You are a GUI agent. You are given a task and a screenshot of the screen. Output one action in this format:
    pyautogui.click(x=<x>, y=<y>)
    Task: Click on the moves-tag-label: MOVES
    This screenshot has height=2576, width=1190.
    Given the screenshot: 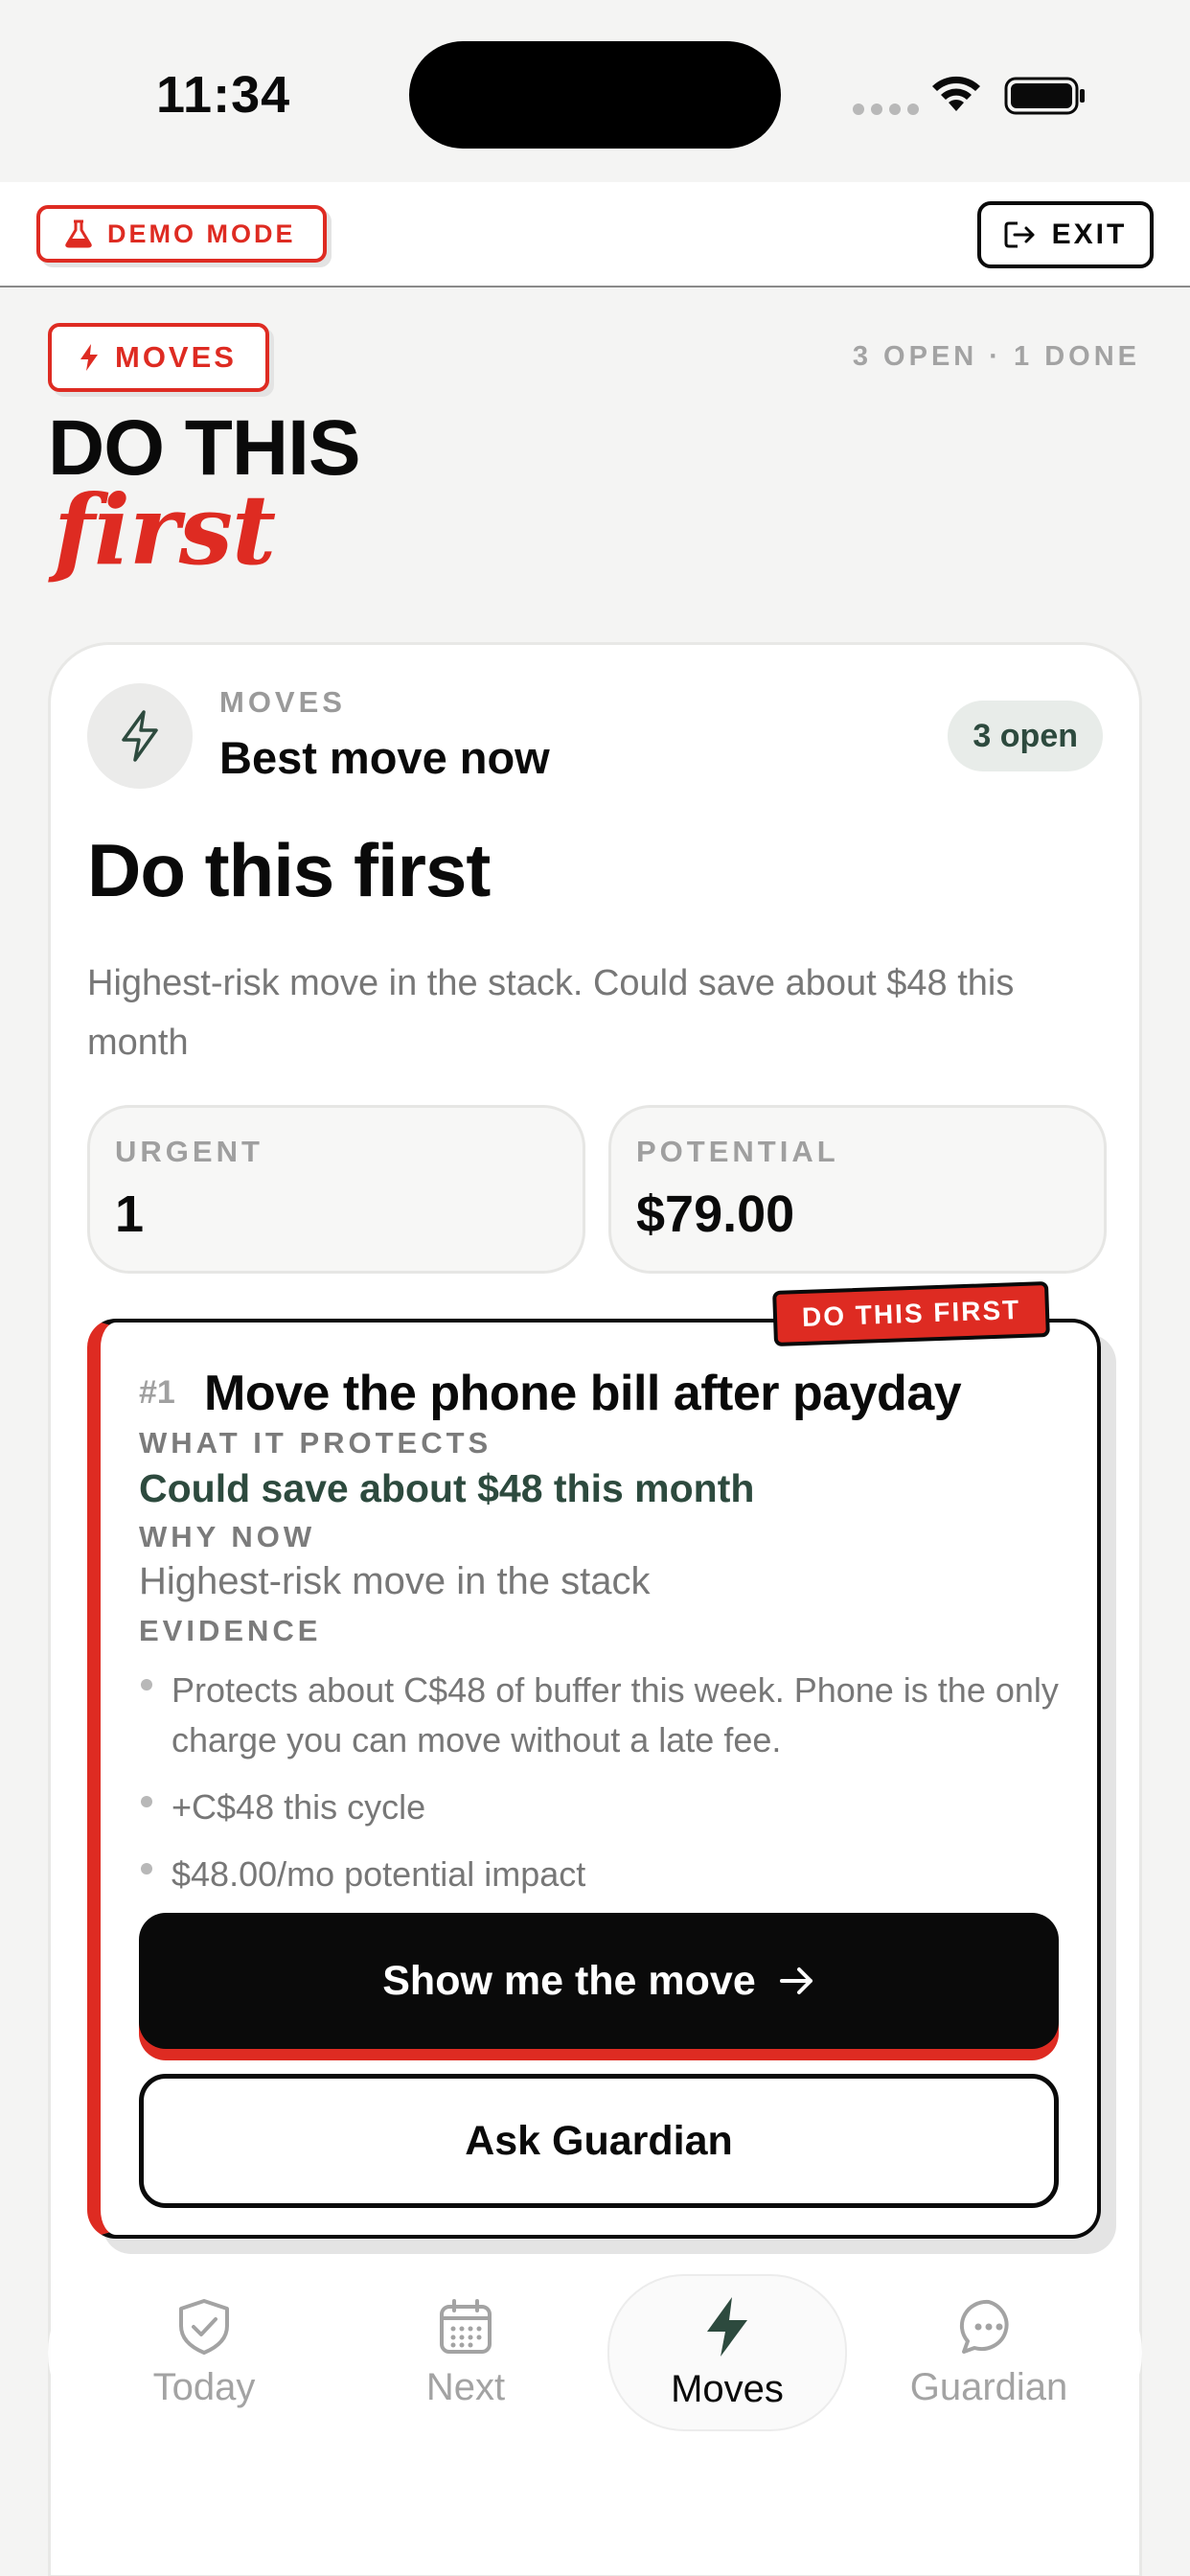 What is the action you would take?
    pyautogui.click(x=176, y=357)
    